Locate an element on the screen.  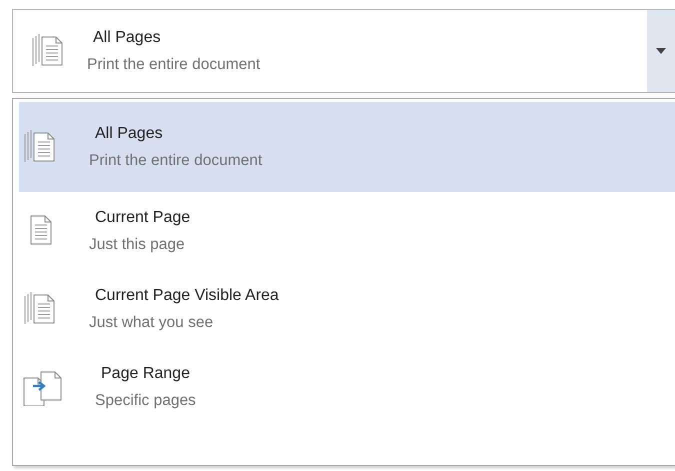
selected-option-title: All Pages is located at coordinates (127, 37).